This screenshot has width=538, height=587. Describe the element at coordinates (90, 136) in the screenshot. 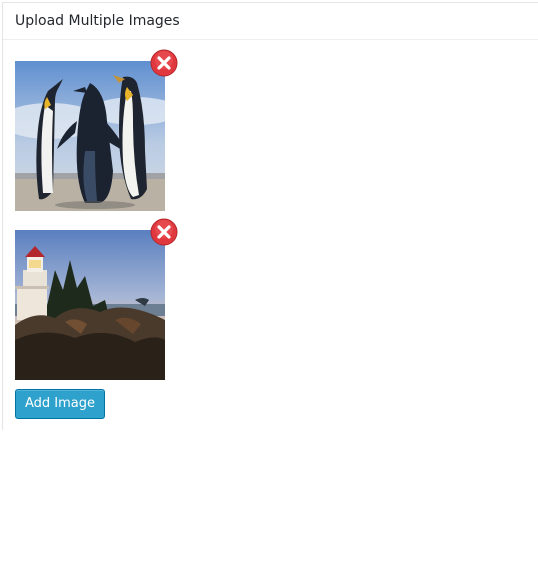

I see `image-thumbnail-penguins` at that location.